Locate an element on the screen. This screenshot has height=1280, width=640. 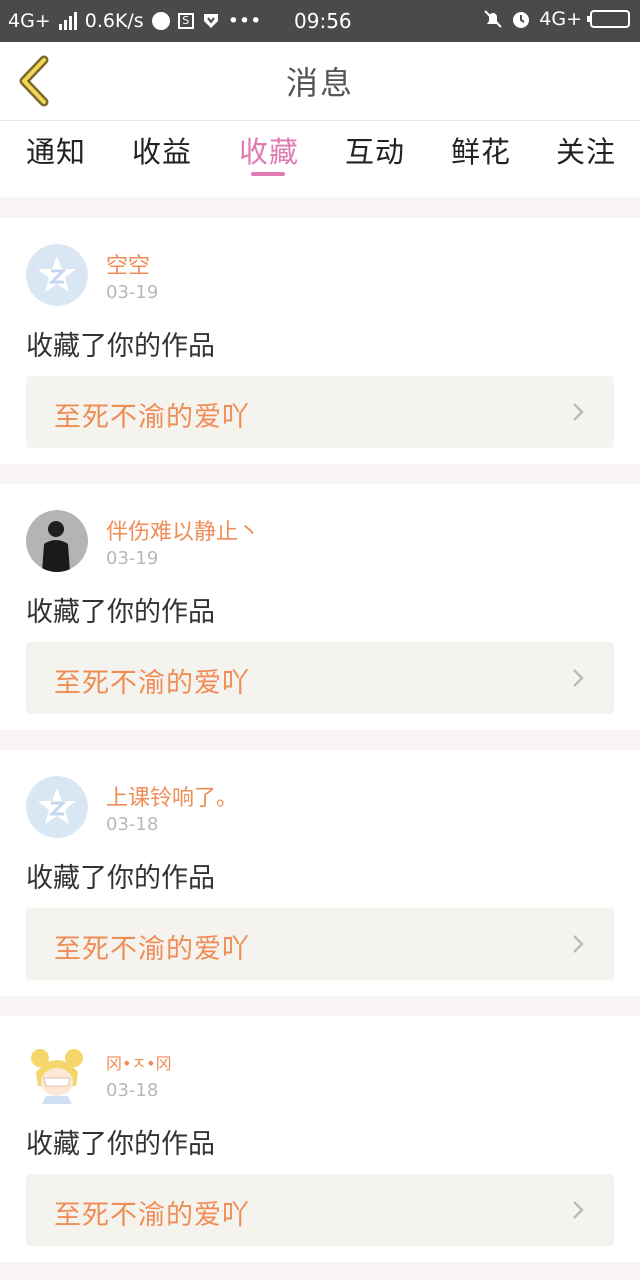
mute-bell-icon is located at coordinates (493, 19).